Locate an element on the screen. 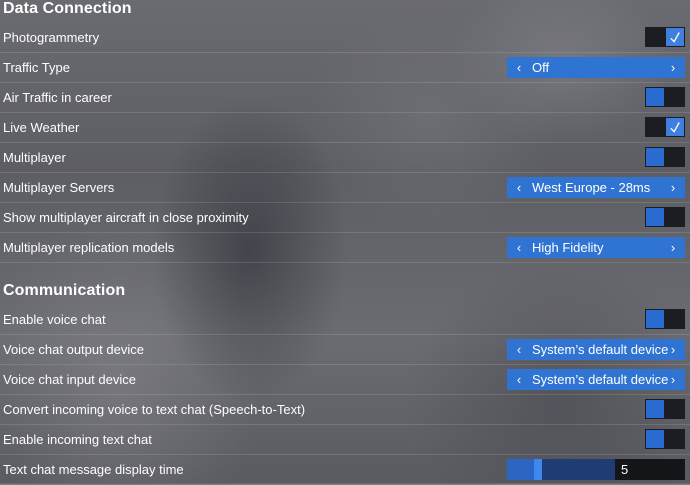 The width and height of the screenshot is (690, 485). slider-value-box: 5 is located at coordinates (650, 469).